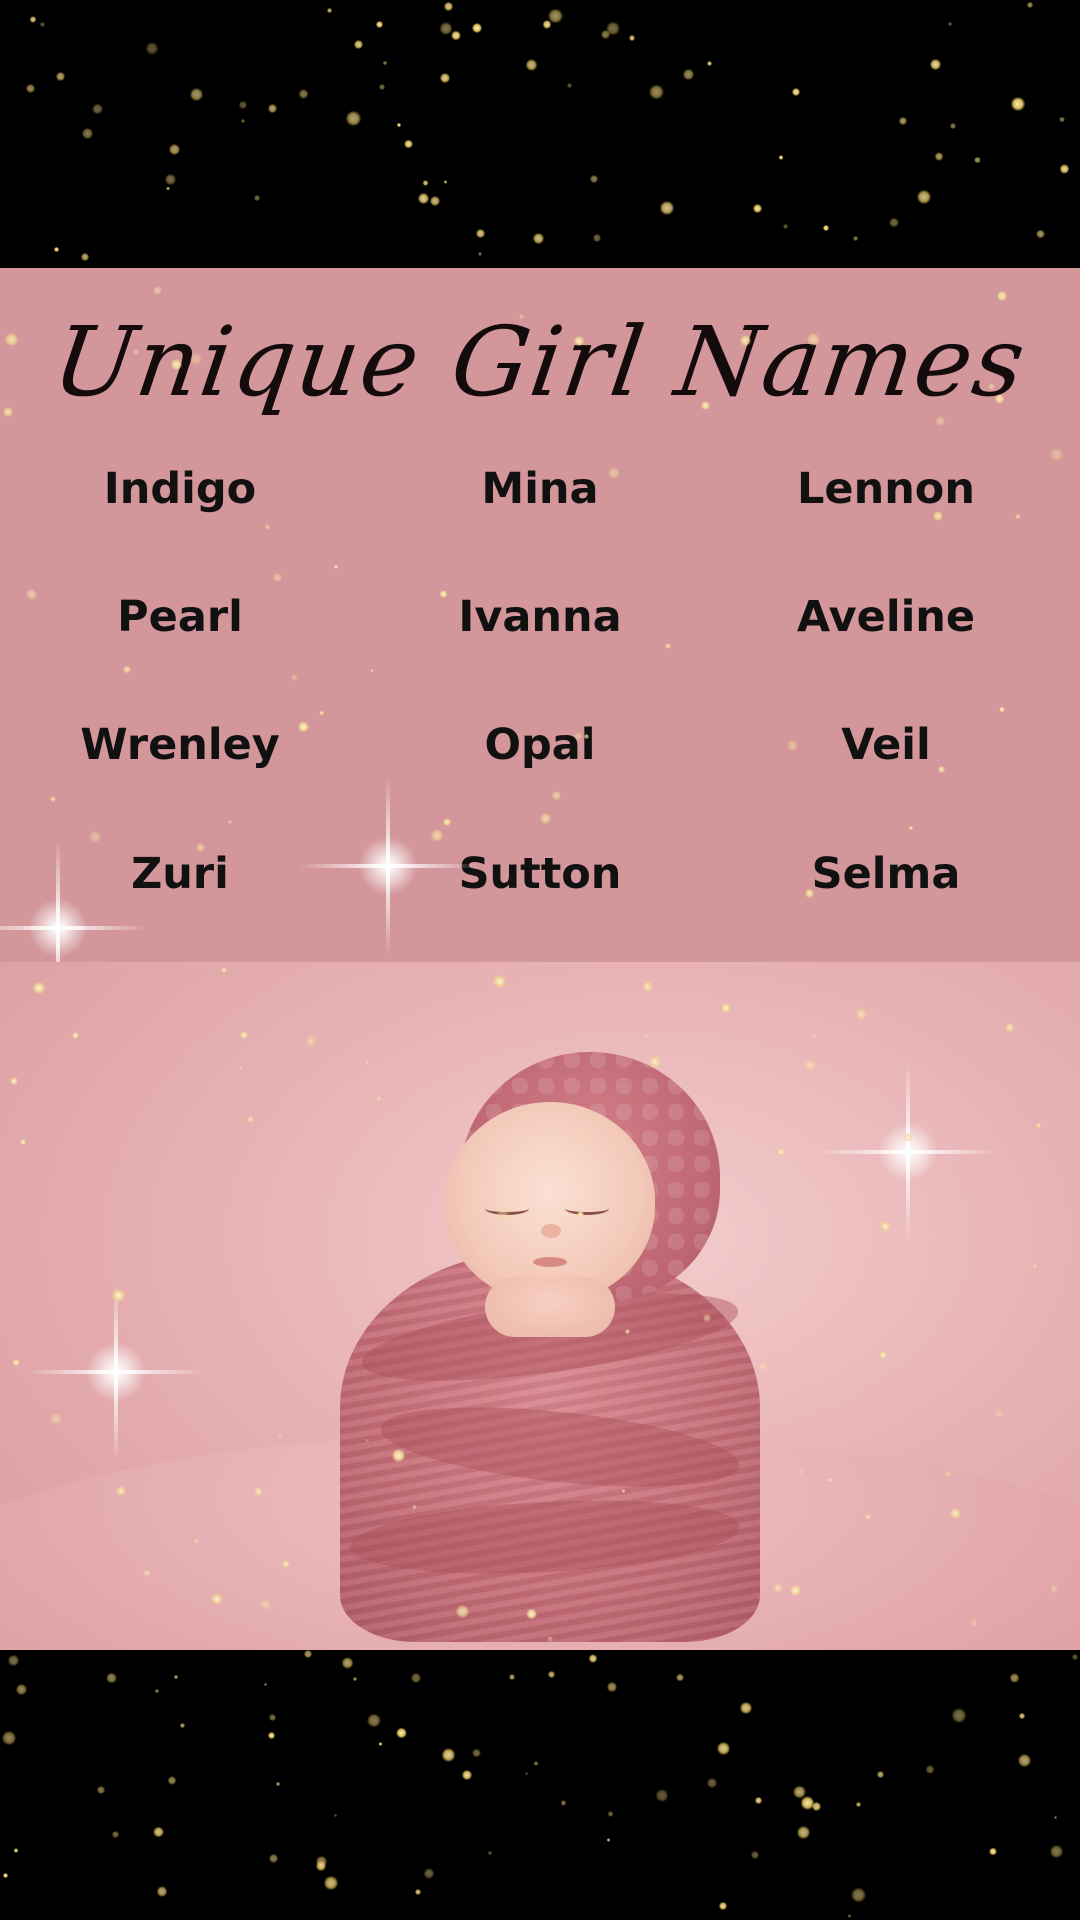 Image resolution: width=1080 pixels, height=1920 pixels. Describe the element at coordinates (587, 1208) in the screenshot. I see `closed-eye` at that location.